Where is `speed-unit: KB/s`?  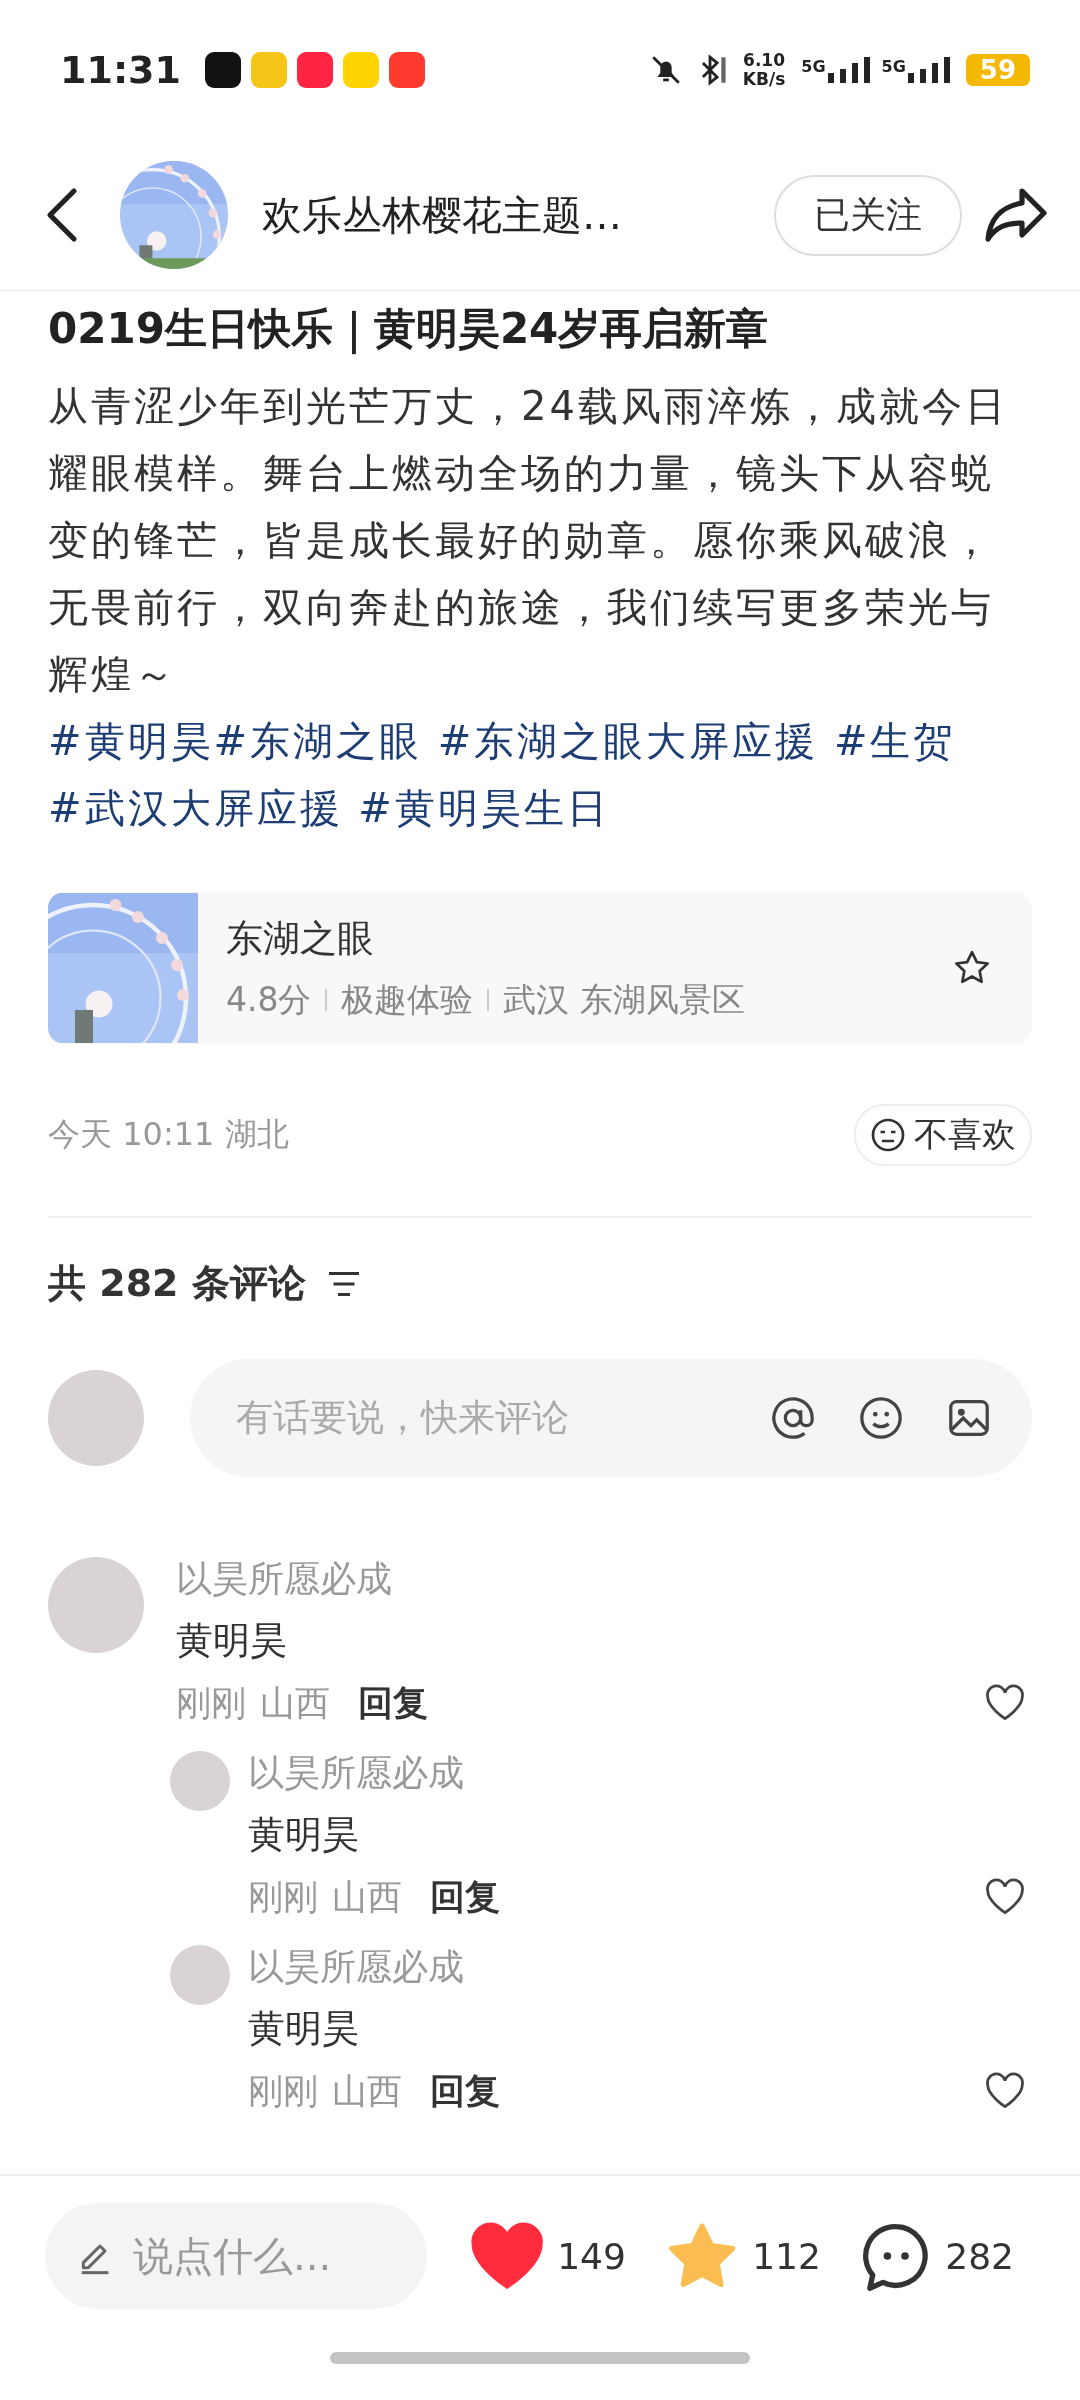
speed-unit: KB/s is located at coordinates (764, 79).